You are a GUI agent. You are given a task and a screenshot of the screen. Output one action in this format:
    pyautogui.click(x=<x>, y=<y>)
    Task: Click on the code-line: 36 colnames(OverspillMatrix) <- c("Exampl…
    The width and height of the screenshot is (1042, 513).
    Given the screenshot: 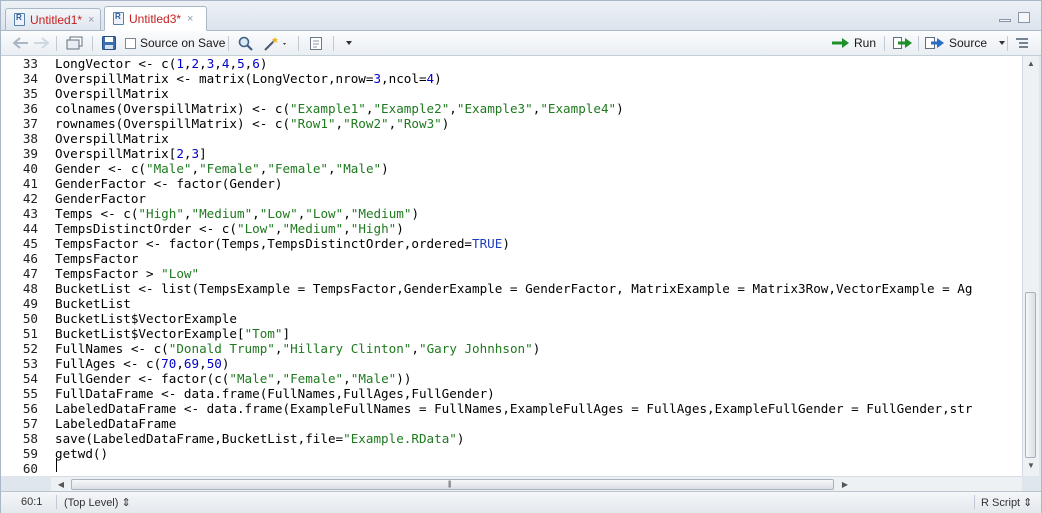 What is the action you would take?
    pyautogui.click(x=511, y=108)
    